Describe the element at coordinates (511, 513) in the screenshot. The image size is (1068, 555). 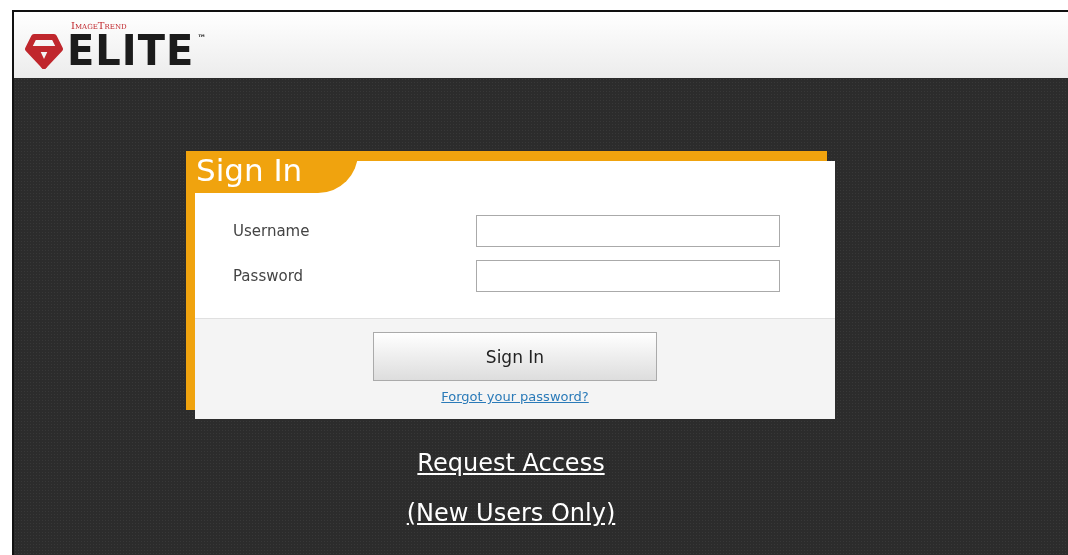
I see `new-users-link: (New Users Only)` at that location.